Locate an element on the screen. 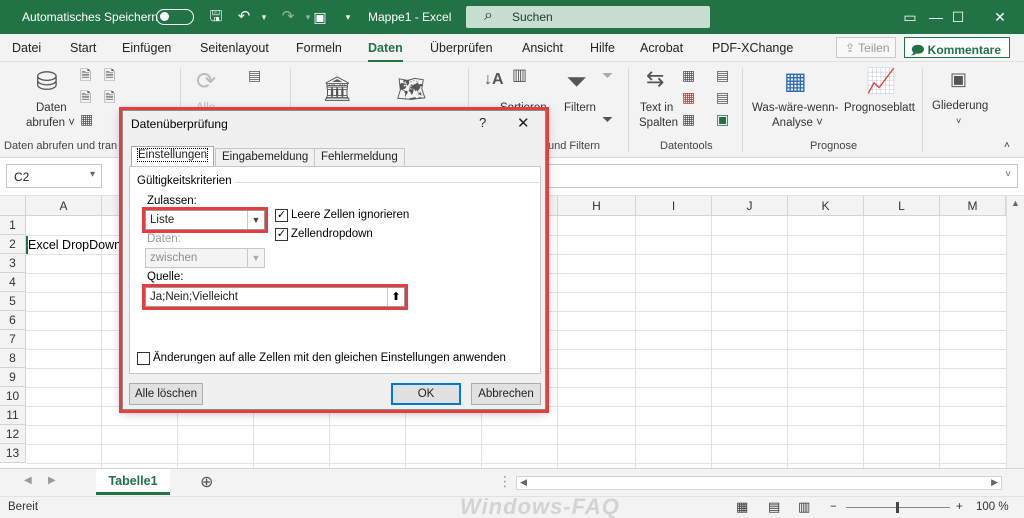 Image resolution: width=1024 pixels, height=518 pixels. existing-connections-icon: 🗎 is located at coordinates (109, 97).